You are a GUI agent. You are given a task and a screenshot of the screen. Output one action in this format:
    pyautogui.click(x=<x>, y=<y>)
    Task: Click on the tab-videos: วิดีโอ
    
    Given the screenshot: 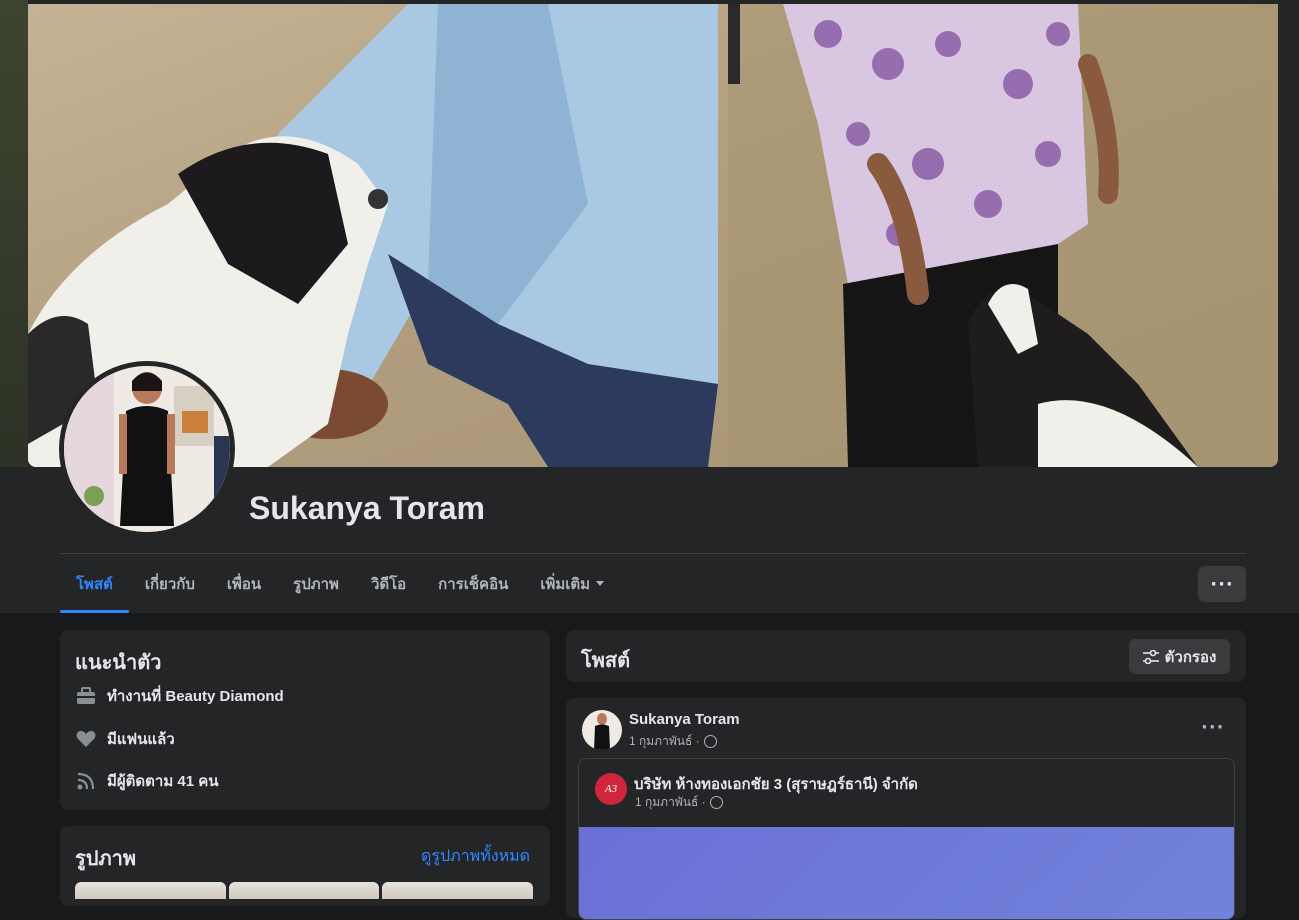 What is the action you would take?
    pyautogui.click(x=388, y=583)
    